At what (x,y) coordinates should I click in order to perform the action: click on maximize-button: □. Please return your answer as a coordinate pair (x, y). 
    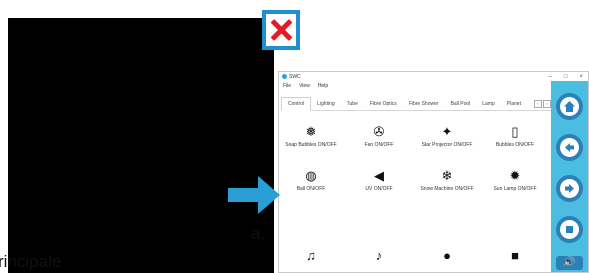
    Looking at the image, I should click on (566, 77).